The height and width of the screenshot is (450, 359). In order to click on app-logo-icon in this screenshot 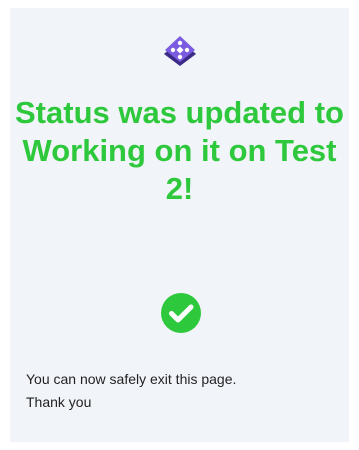, I will do `click(180, 51)`.